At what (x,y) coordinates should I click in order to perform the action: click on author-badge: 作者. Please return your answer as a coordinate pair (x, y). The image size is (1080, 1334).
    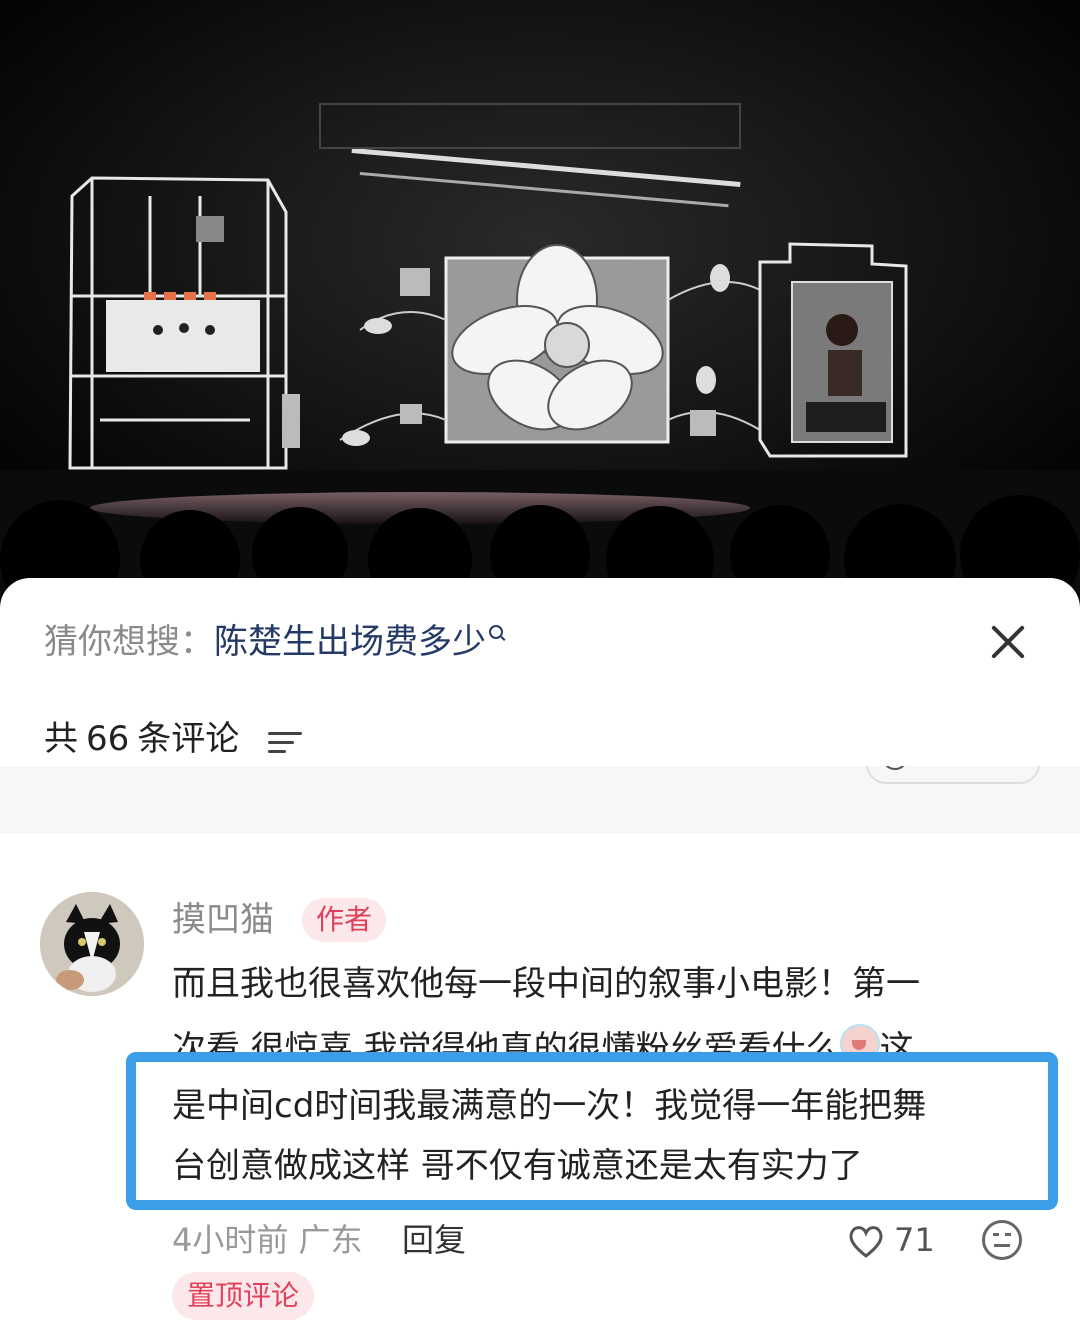
    Looking at the image, I should click on (344, 920).